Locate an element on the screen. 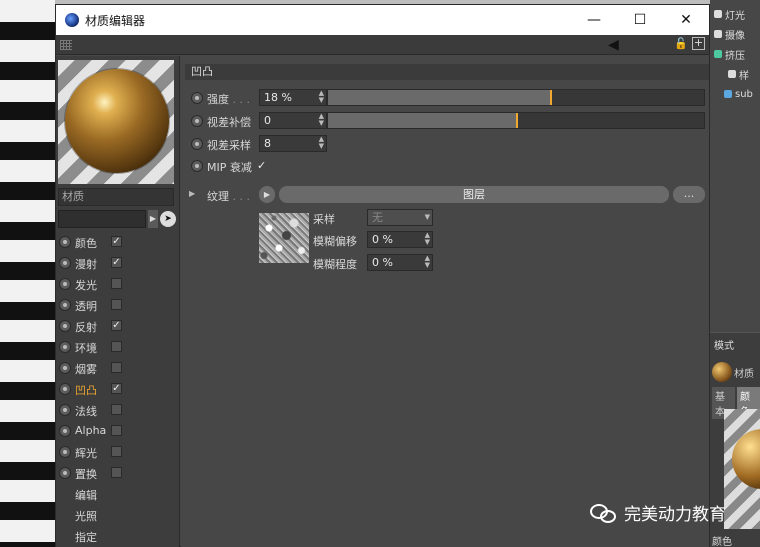  editor-toolbar: ◀ 🔓 + is located at coordinates (382, 45).